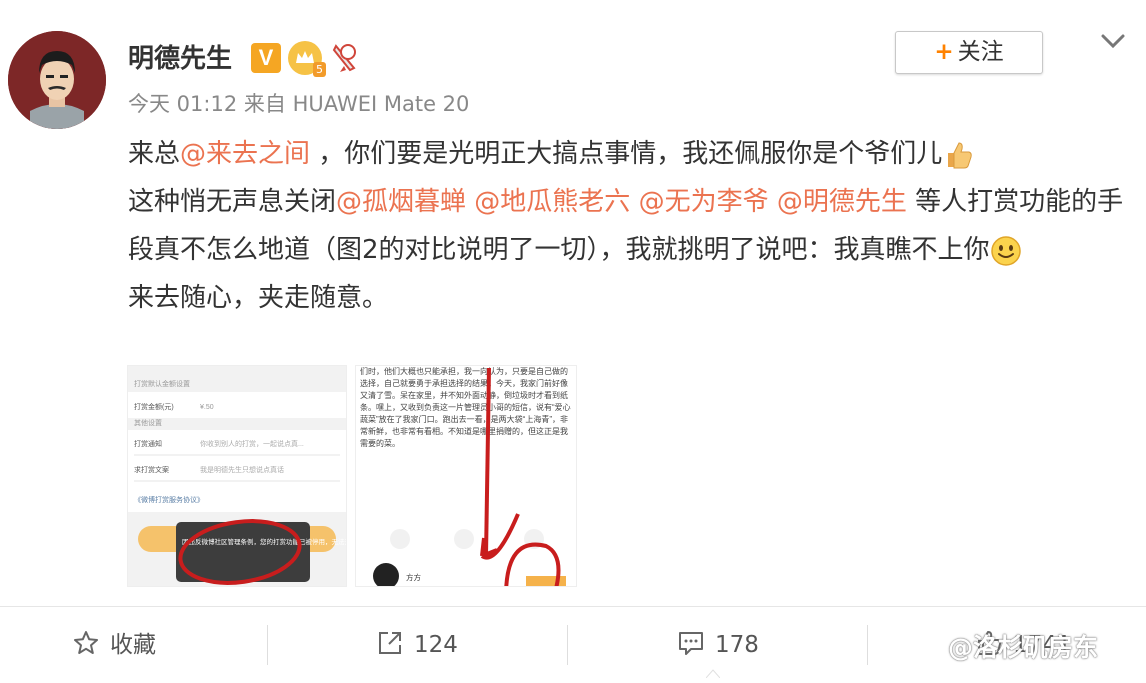  I want to click on avatar-portrait, so click(57, 80).